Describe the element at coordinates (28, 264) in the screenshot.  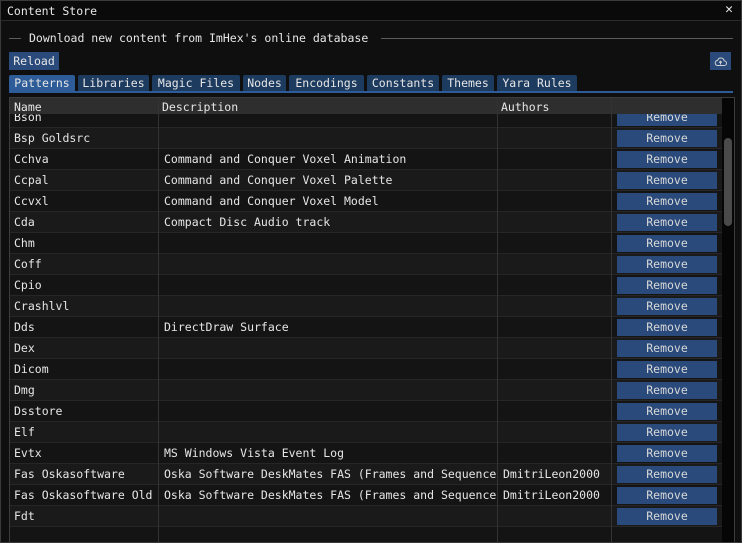
I see `pattern-name: Coff` at that location.